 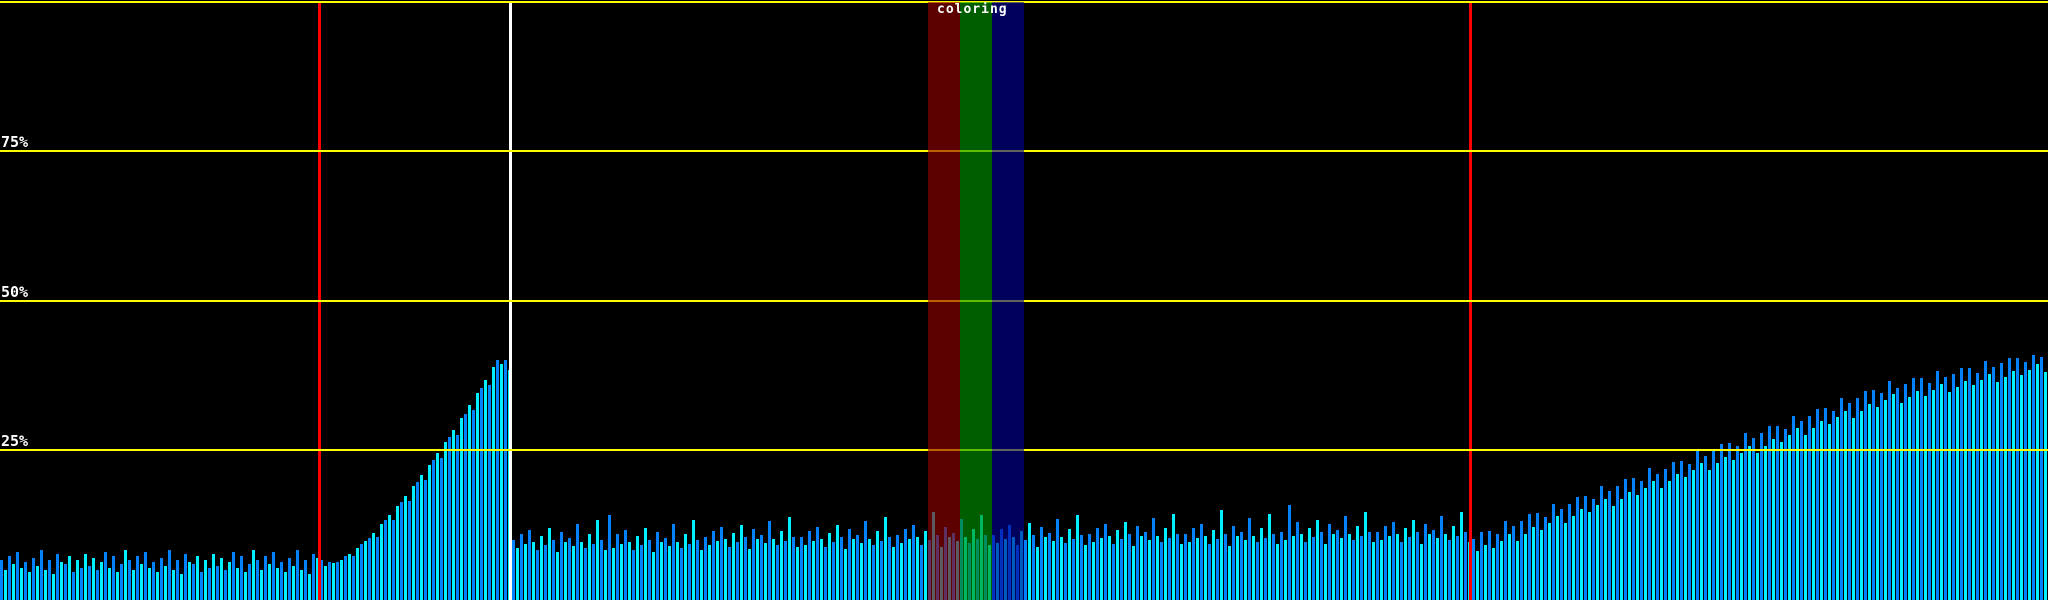 What do you see at coordinates (15, 441) in the screenshot?
I see `y-axis-label-25: 25%` at bounding box center [15, 441].